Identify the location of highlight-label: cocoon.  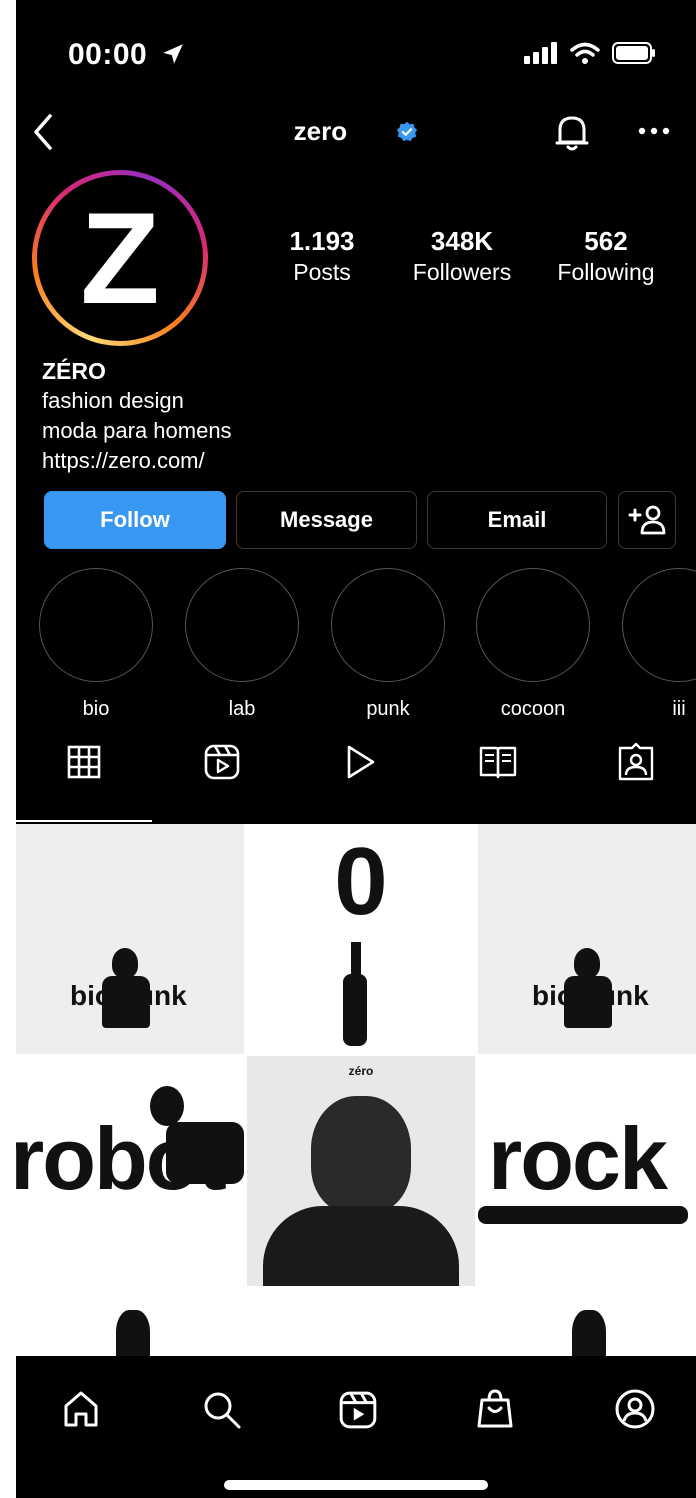
(533, 709).